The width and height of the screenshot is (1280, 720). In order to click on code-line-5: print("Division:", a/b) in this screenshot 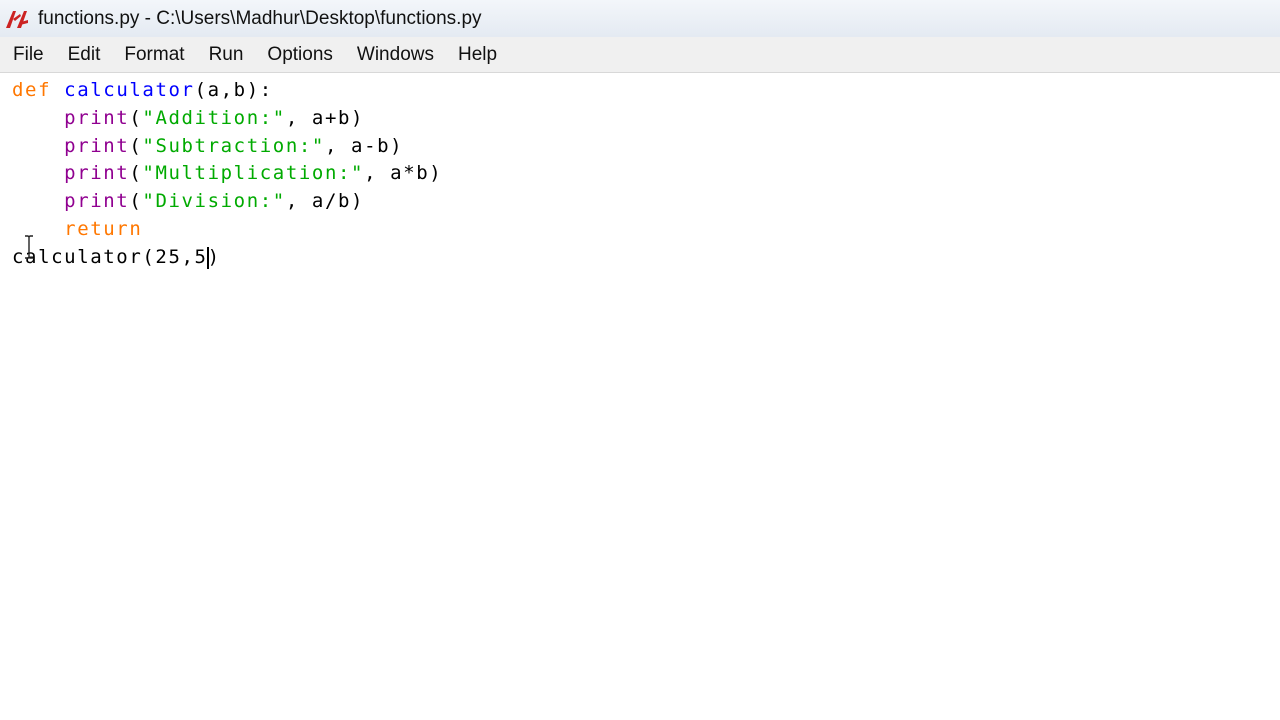, I will do `click(214, 201)`.